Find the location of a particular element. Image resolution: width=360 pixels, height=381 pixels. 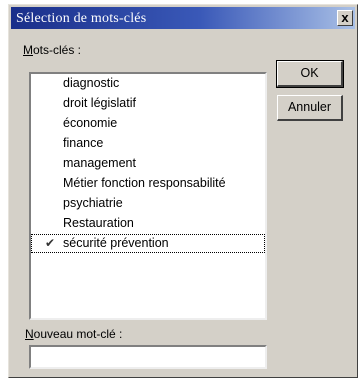

list-item: diagnostic is located at coordinates (148, 83).